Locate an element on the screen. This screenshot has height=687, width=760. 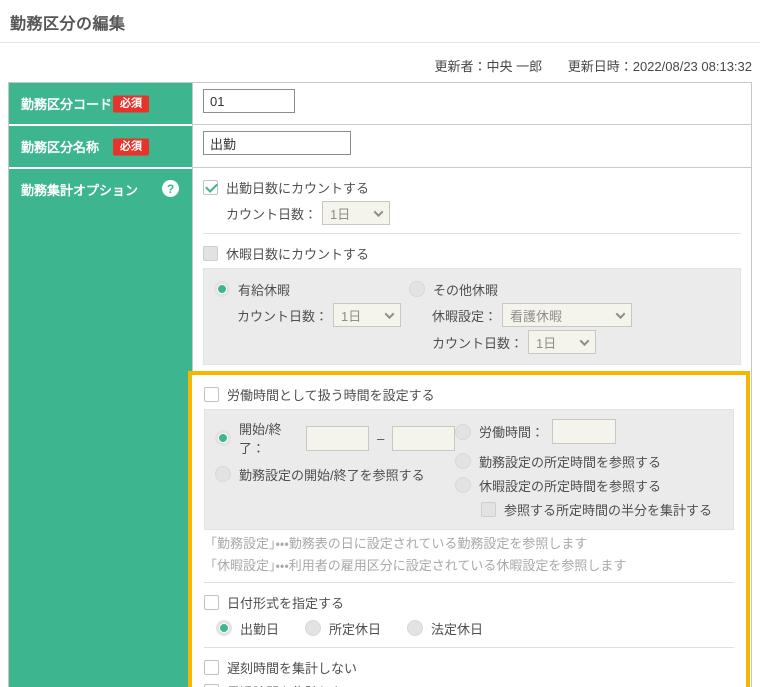
label-cell-name: 勤務区分名称 必須 is located at coordinates (100, 145).